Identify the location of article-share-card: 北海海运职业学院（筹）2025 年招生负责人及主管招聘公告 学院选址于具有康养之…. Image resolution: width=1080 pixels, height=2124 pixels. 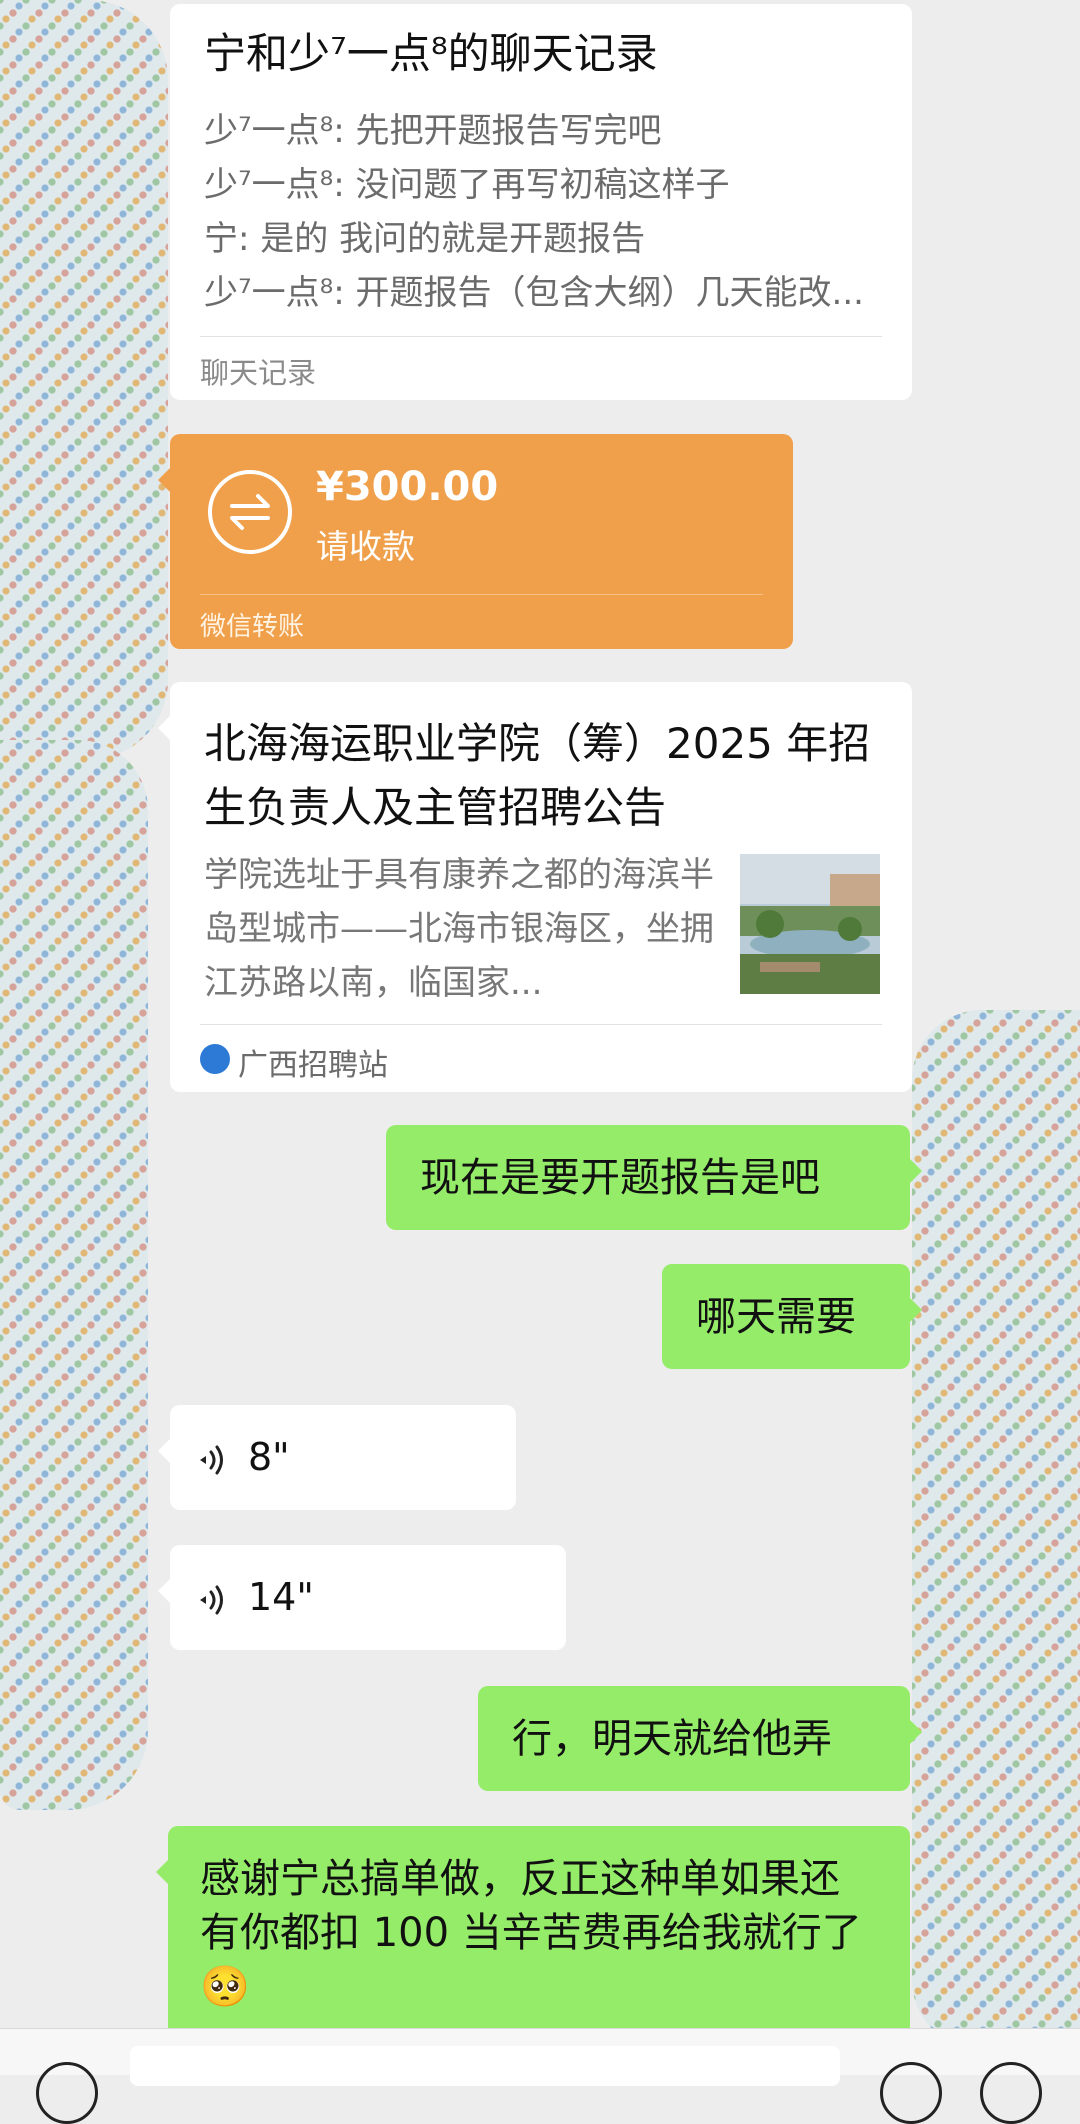
(535, 887).